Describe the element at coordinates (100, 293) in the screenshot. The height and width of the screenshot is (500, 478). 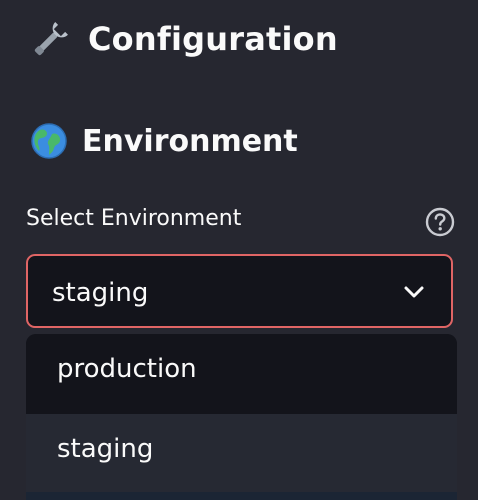
I see `selected-environment-value: staging` at that location.